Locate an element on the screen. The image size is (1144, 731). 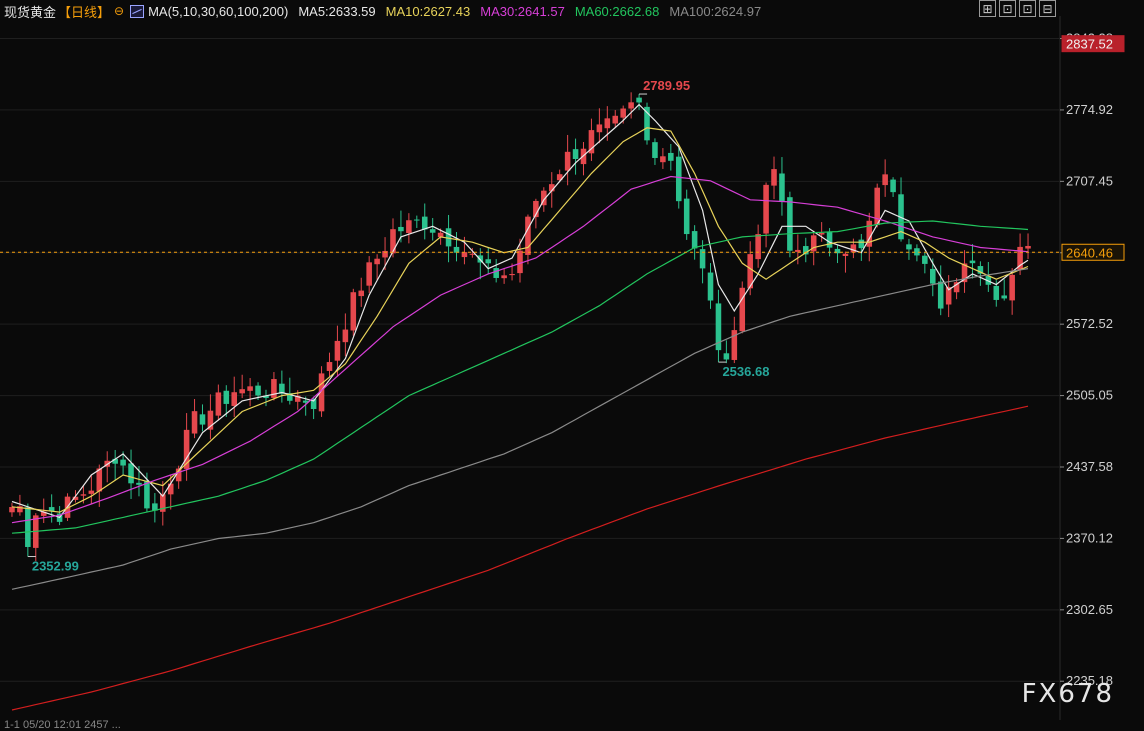
y-tick-label: 2437.58 is located at coordinates (1089, 466).